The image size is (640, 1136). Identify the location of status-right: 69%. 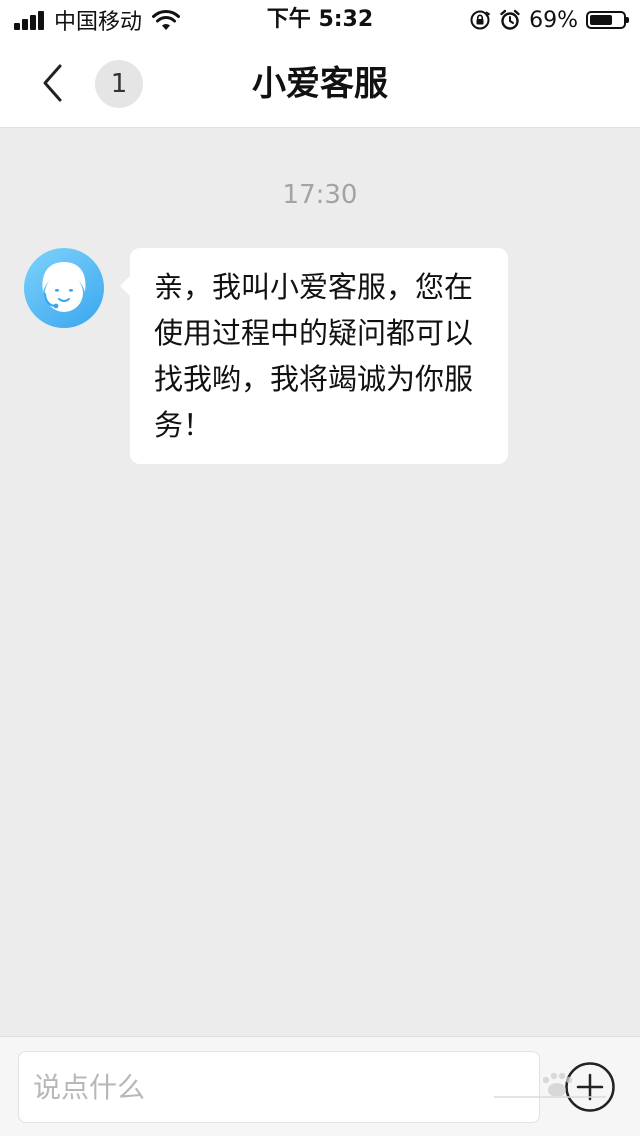
(549, 20).